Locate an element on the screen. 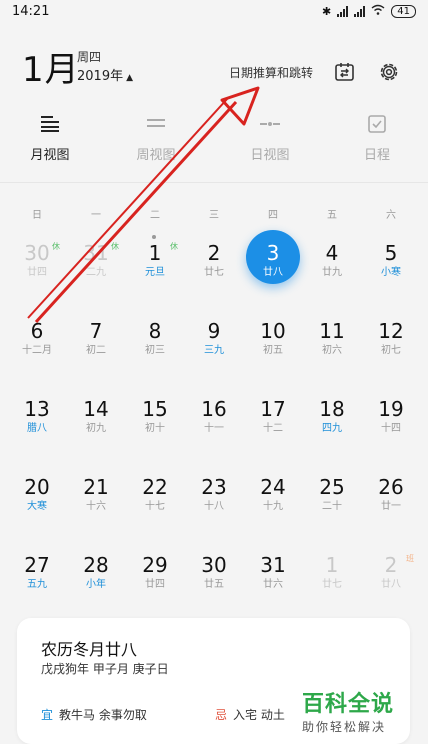 The height and width of the screenshot is (744, 428). lunar-label: 廿九 is located at coordinates (332, 272).